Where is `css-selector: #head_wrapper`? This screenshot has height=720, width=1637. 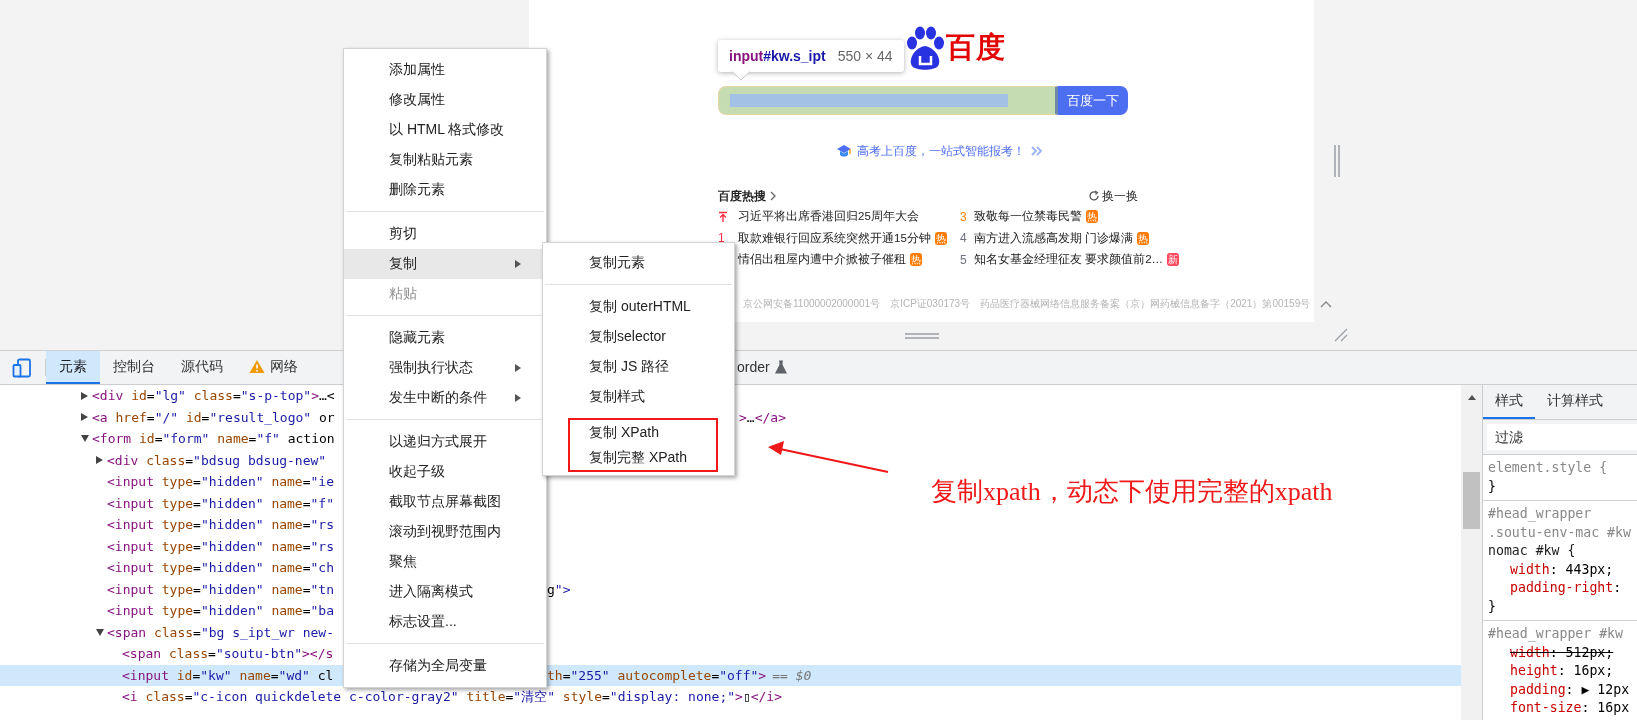
css-selector: #head_wrapper is located at coordinates (1540, 514).